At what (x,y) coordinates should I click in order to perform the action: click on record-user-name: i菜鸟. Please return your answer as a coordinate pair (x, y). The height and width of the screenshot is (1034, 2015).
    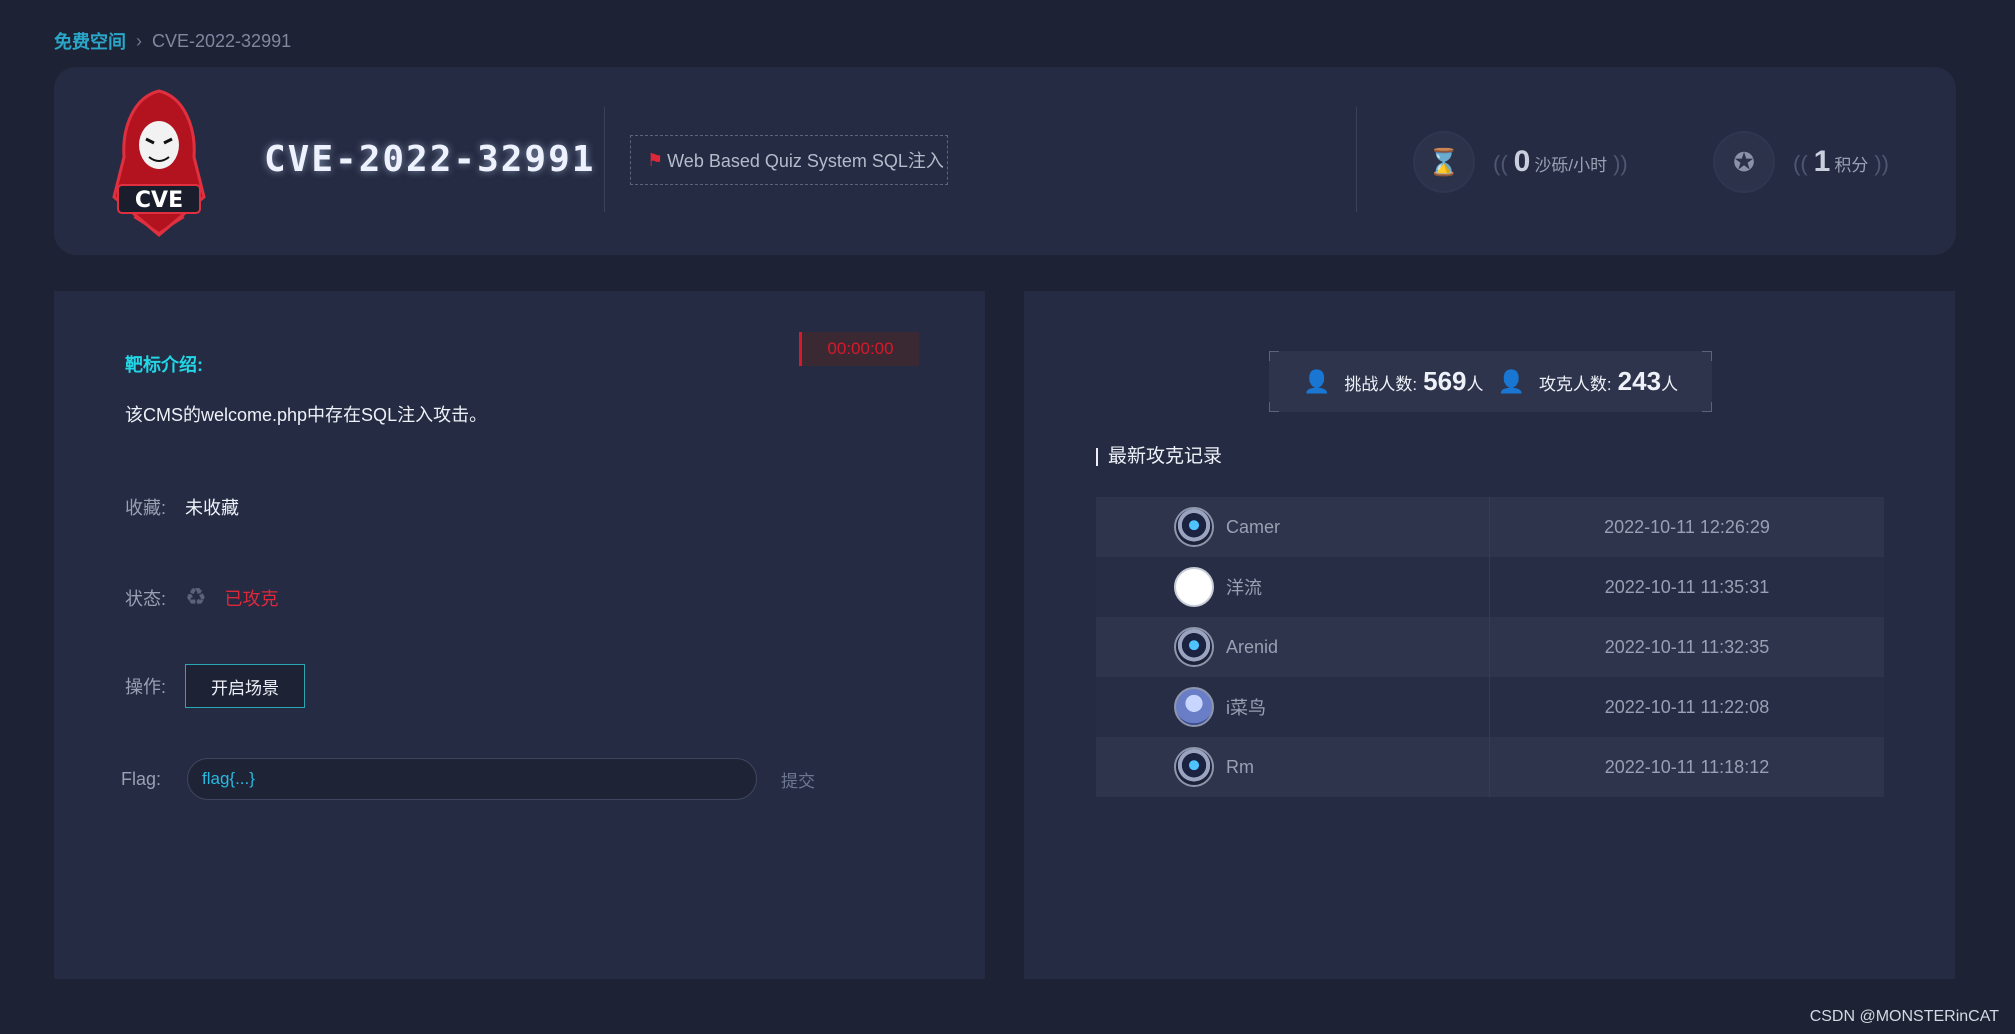
    Looking at the image, I should click on (1246, 708).